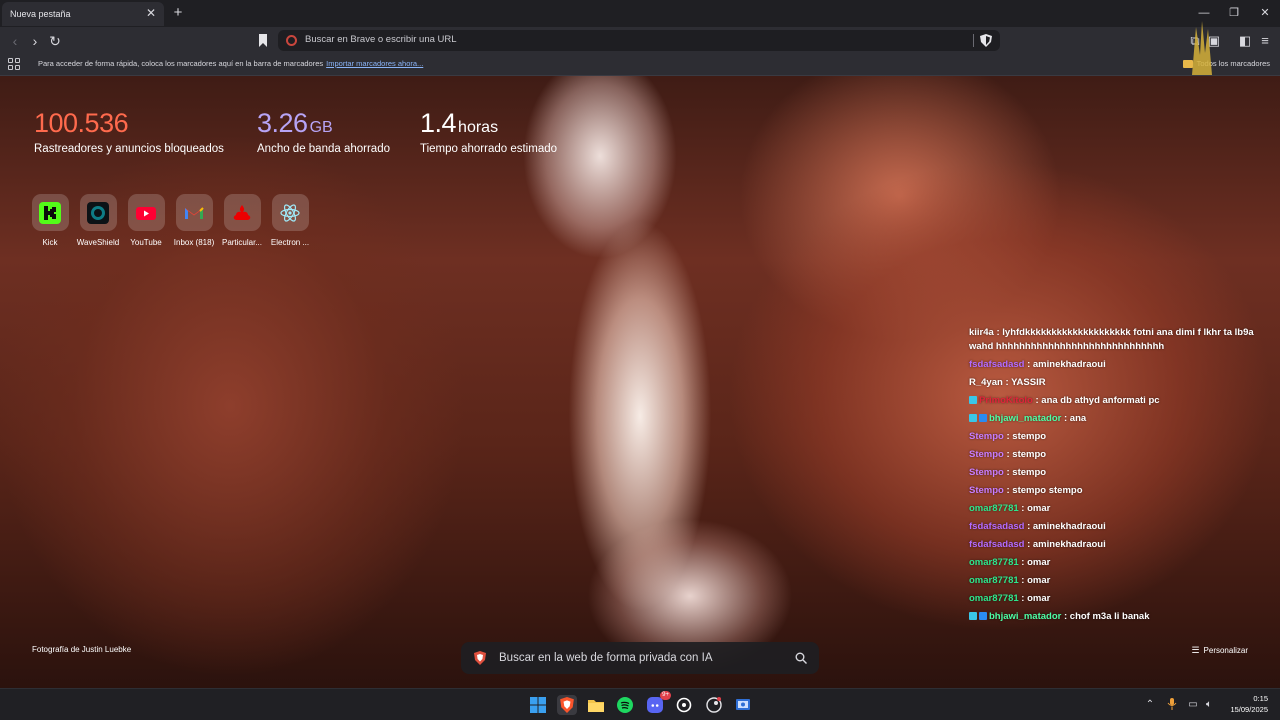 The width and height of the screenshot is (1280, 720). What do you see at coordinates (381, 39) in the screenshot?
I see `address-placeholder: Buscar en Brave o escribir una URL` at bounding box center [381, 39].